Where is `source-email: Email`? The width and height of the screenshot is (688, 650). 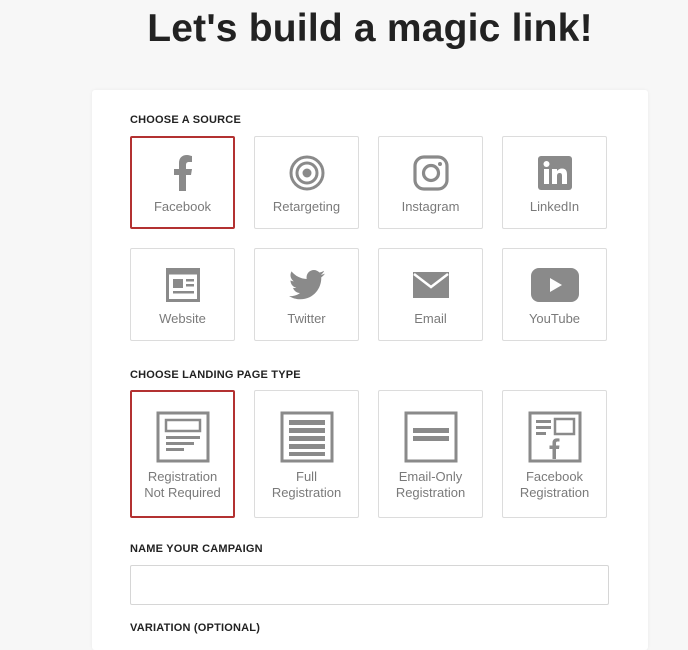
source-email: Email is located at coordinates (430, 294).